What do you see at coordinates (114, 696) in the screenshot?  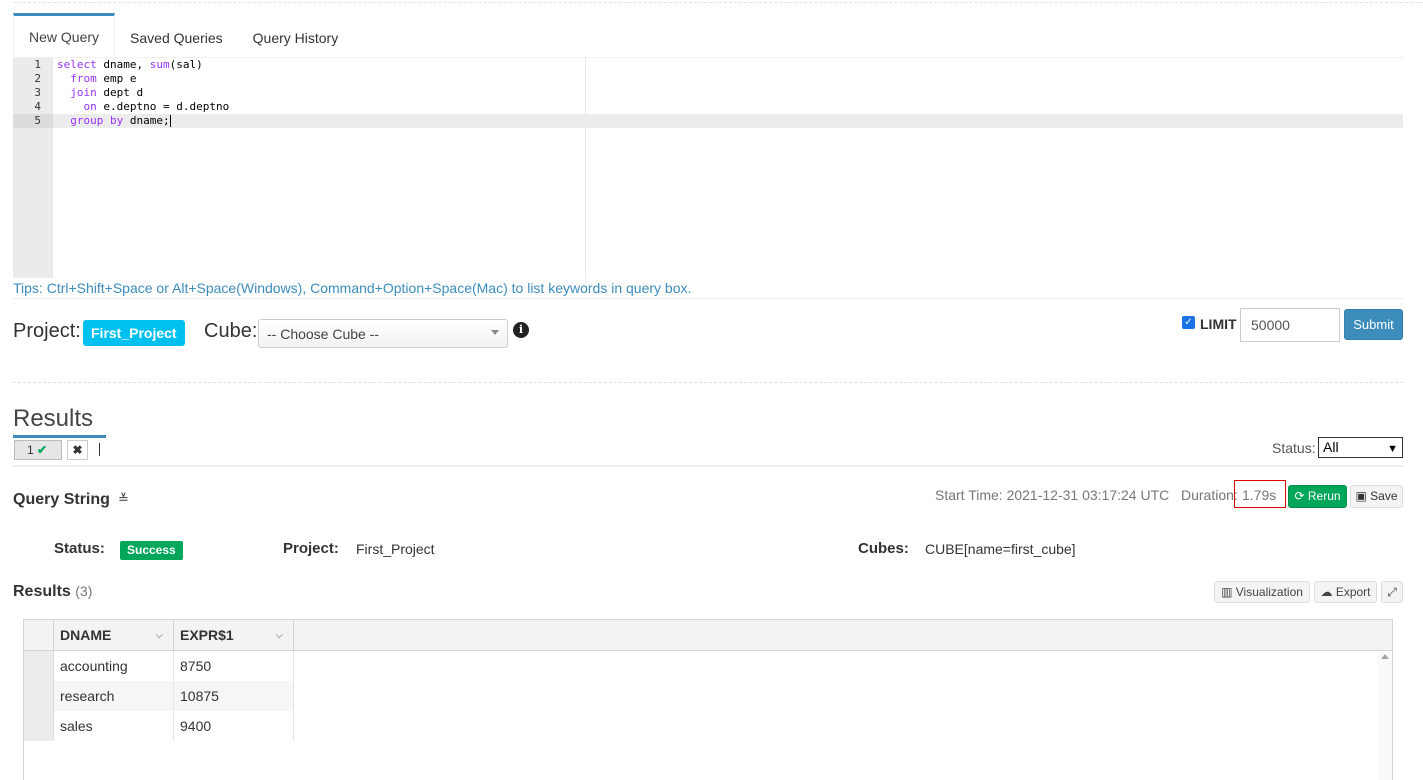 I see `table-cell: research` at bounding box center [114, 696].